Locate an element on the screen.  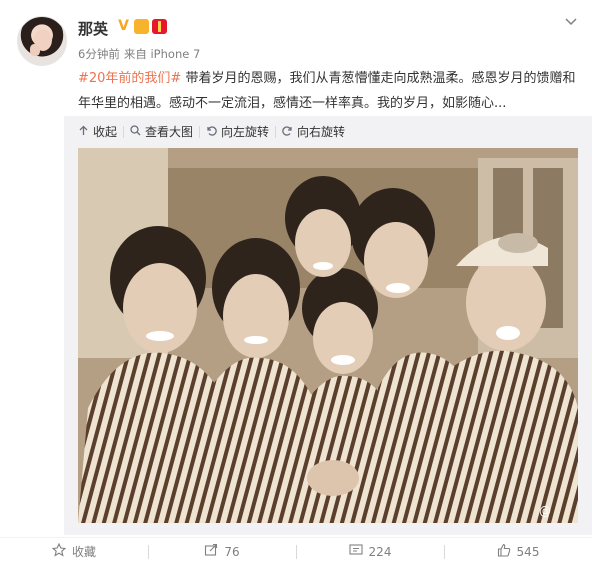
verified-v-icon: V is located at coordinates (123, 26).